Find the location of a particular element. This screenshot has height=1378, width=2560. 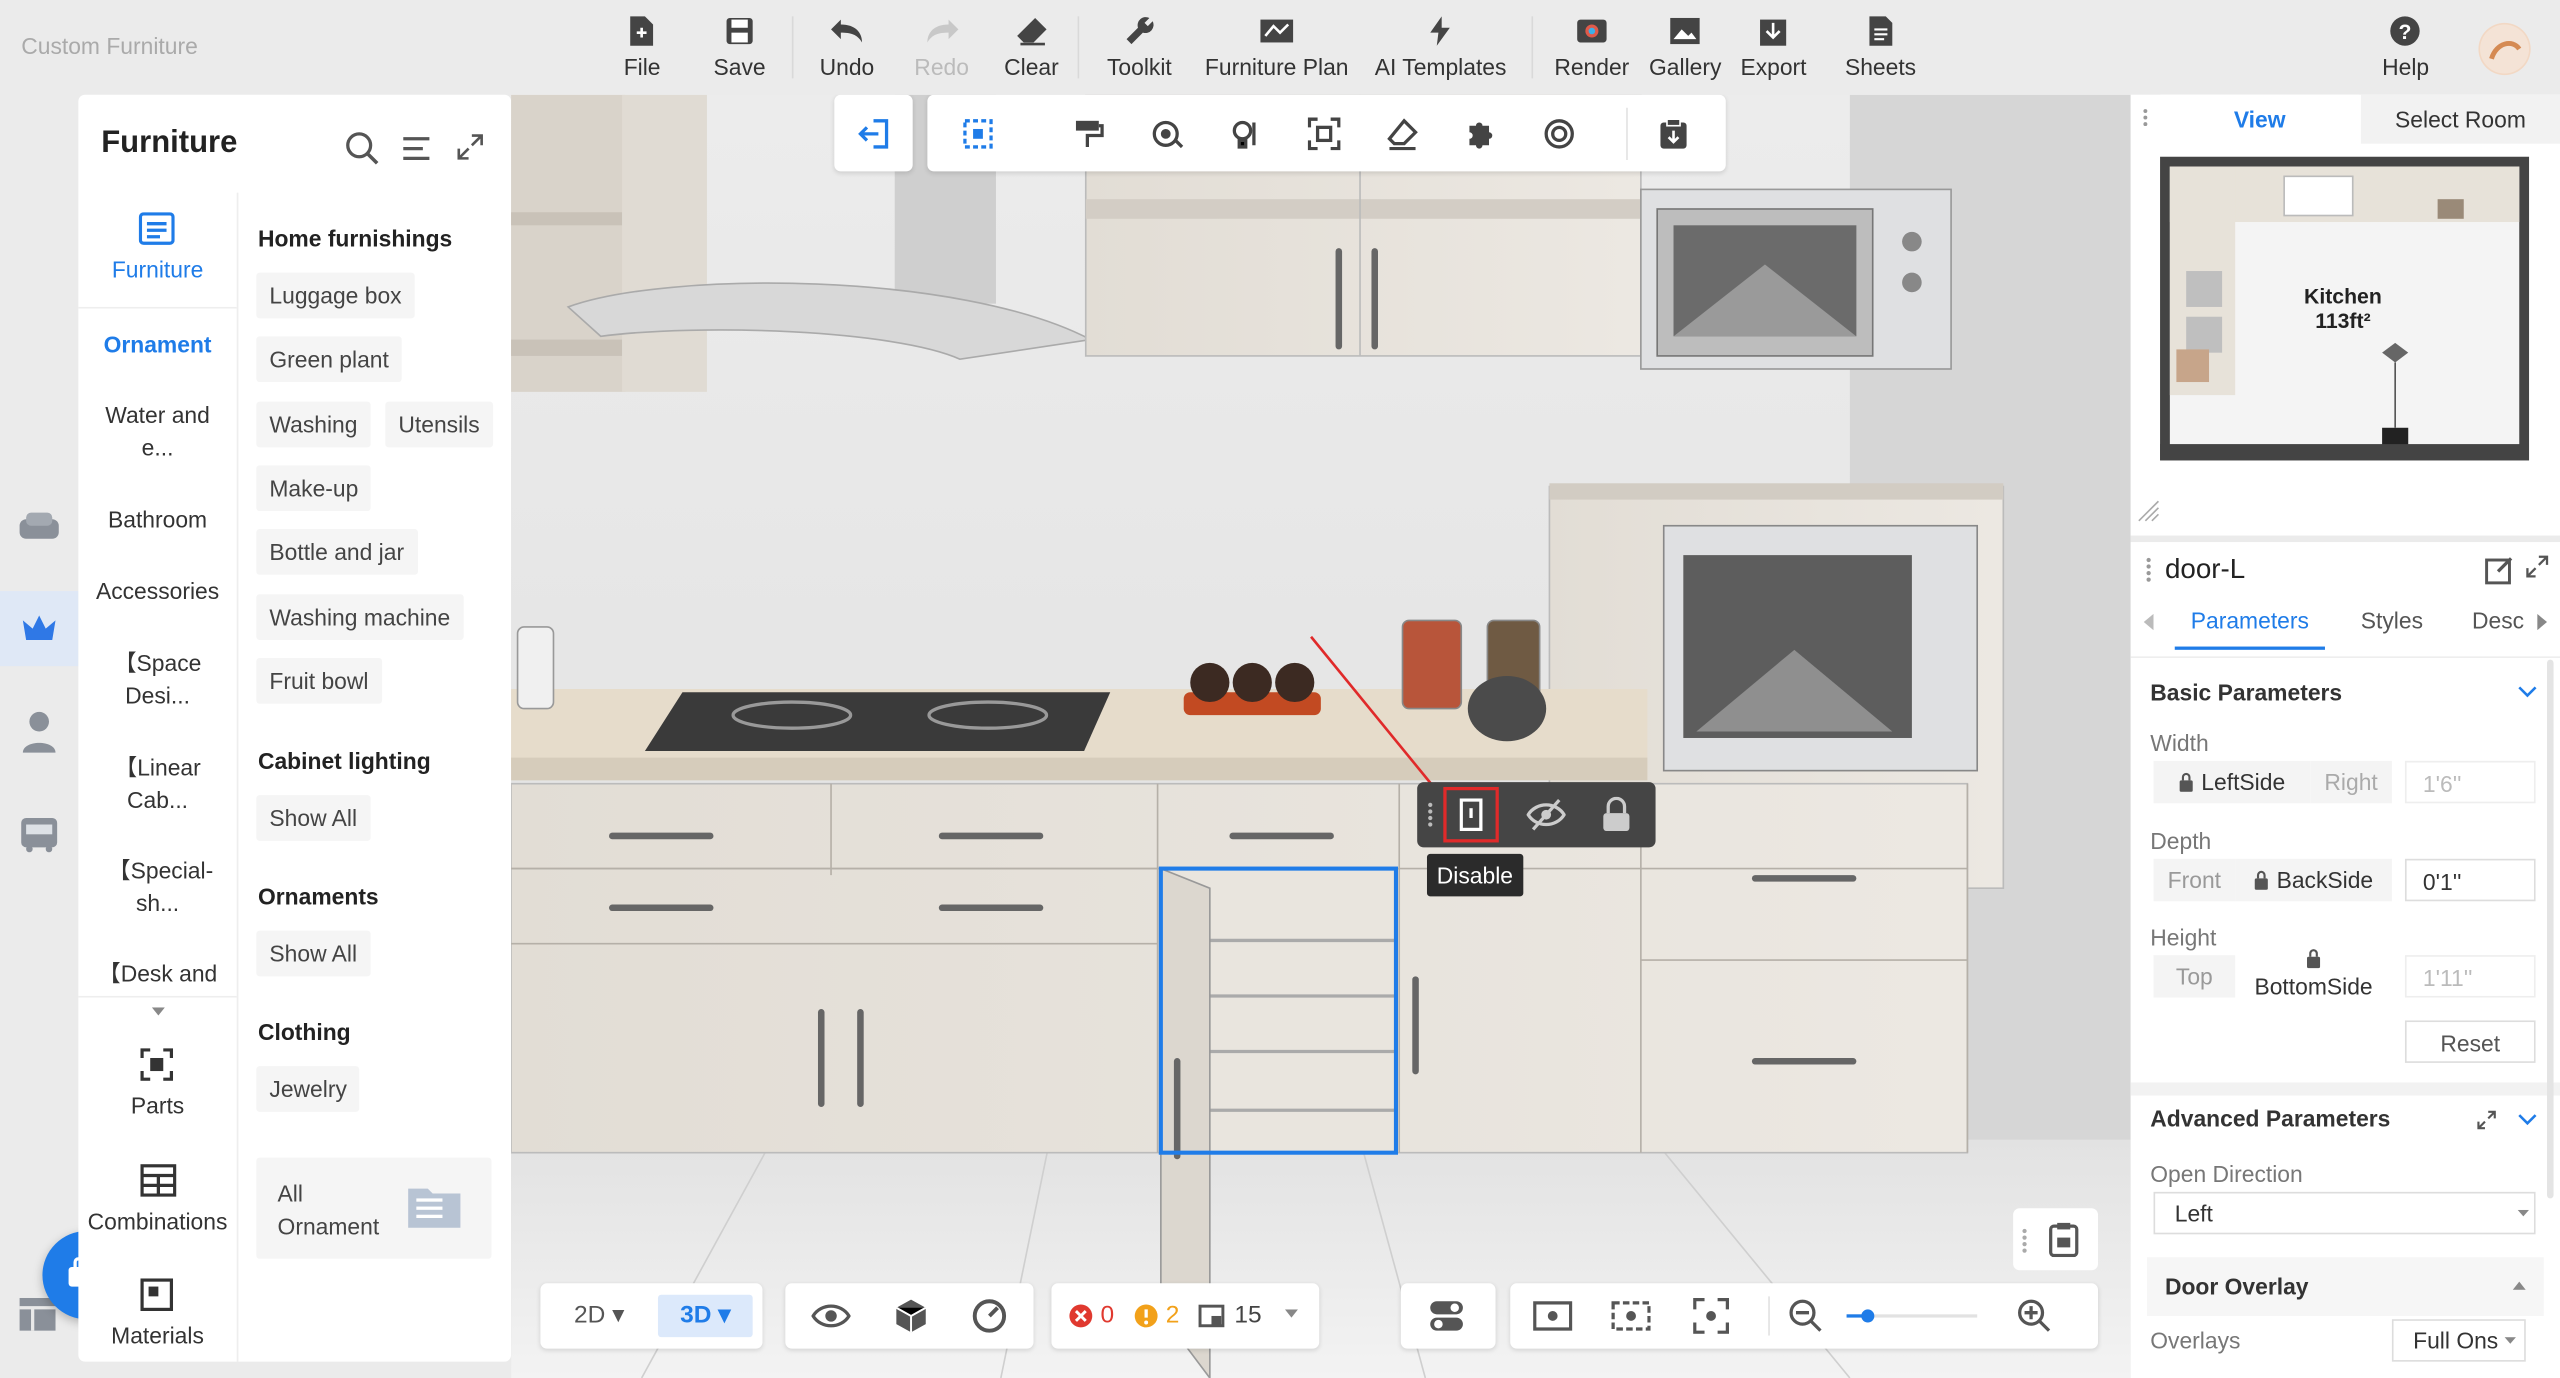

basic-parameters-header: Basic Parameters is located at coordinates (2246, 692).